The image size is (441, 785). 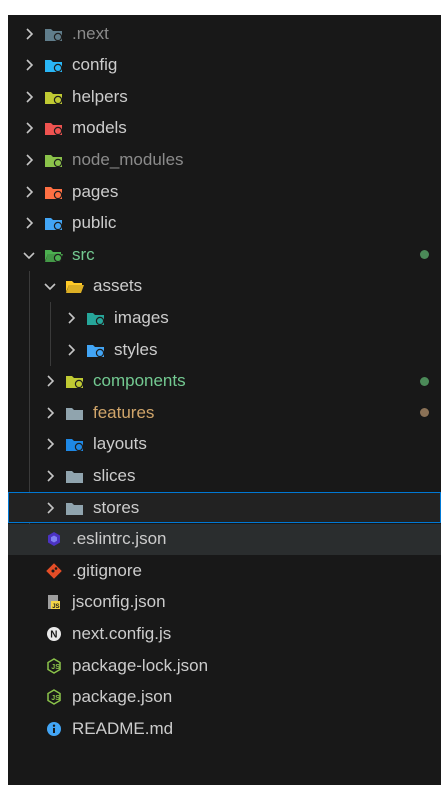 I want to click on tree-item-label: config, so click(x=95, y=65).